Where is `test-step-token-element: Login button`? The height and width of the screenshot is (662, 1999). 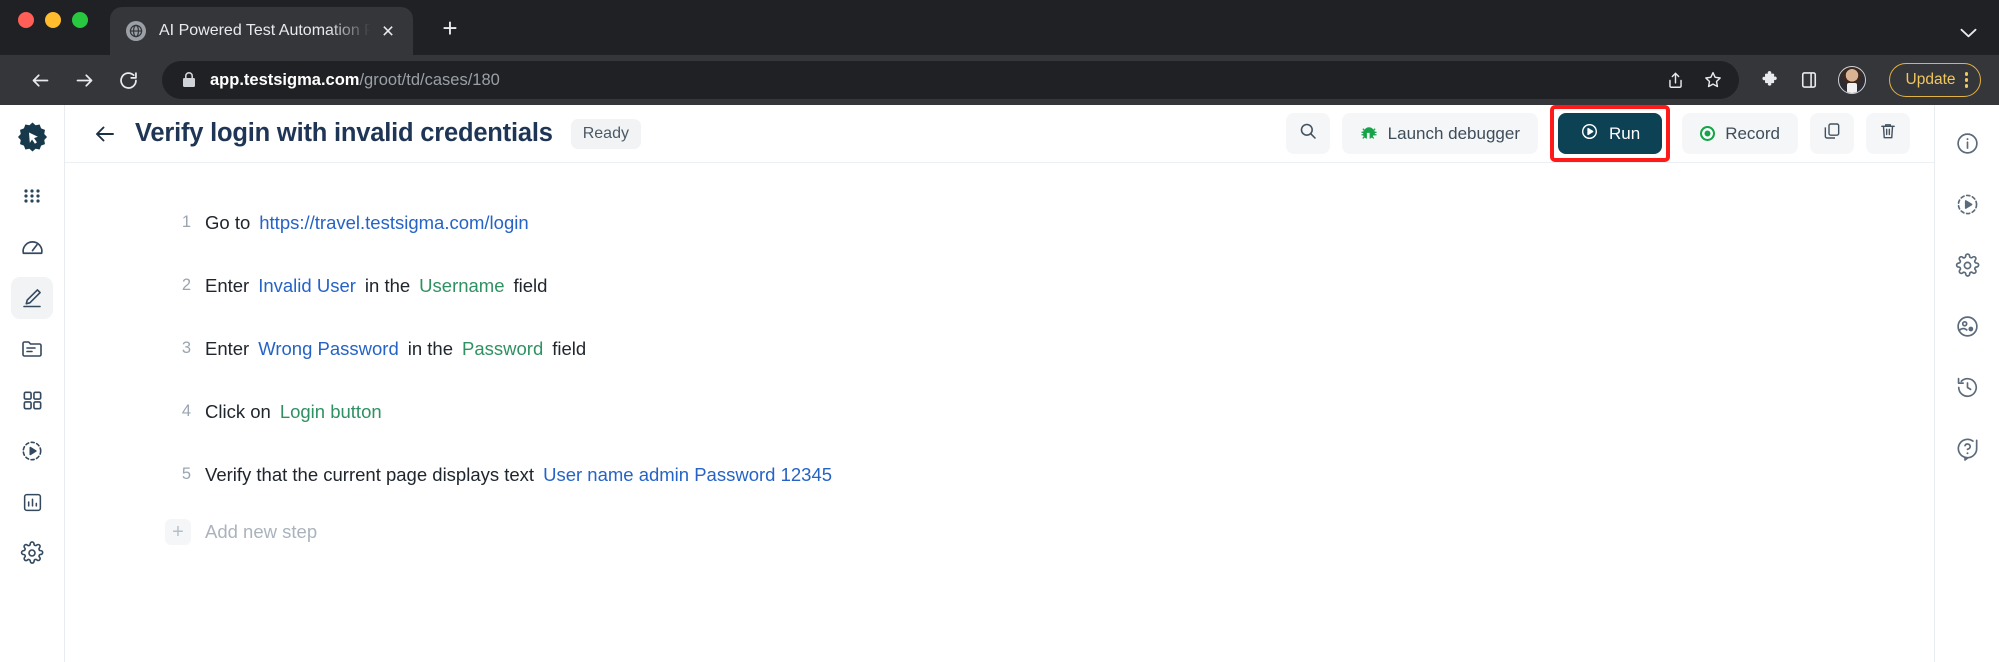 test-step-token-element: Login button is located at coordinates (331, 412).